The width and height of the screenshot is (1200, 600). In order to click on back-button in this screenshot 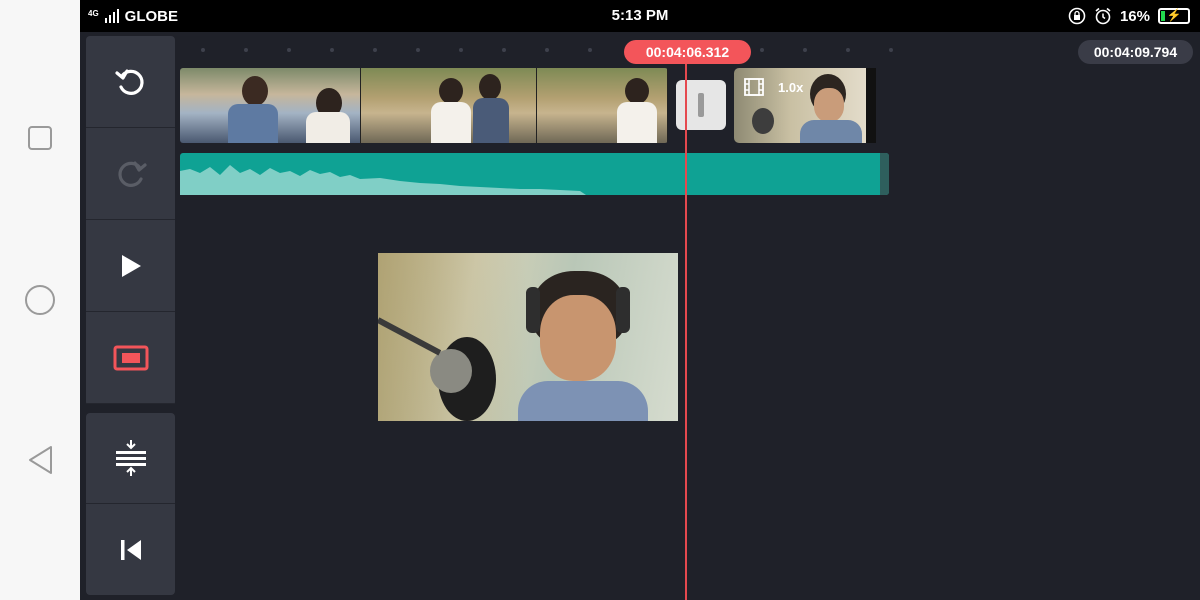, I will do `click(40, 460)`.